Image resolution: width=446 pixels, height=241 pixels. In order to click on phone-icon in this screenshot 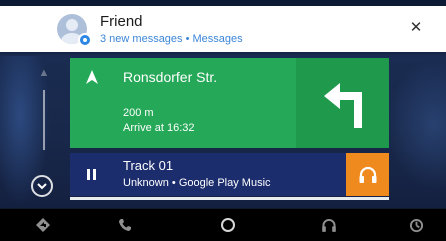, I will do `click(125, 225)`.